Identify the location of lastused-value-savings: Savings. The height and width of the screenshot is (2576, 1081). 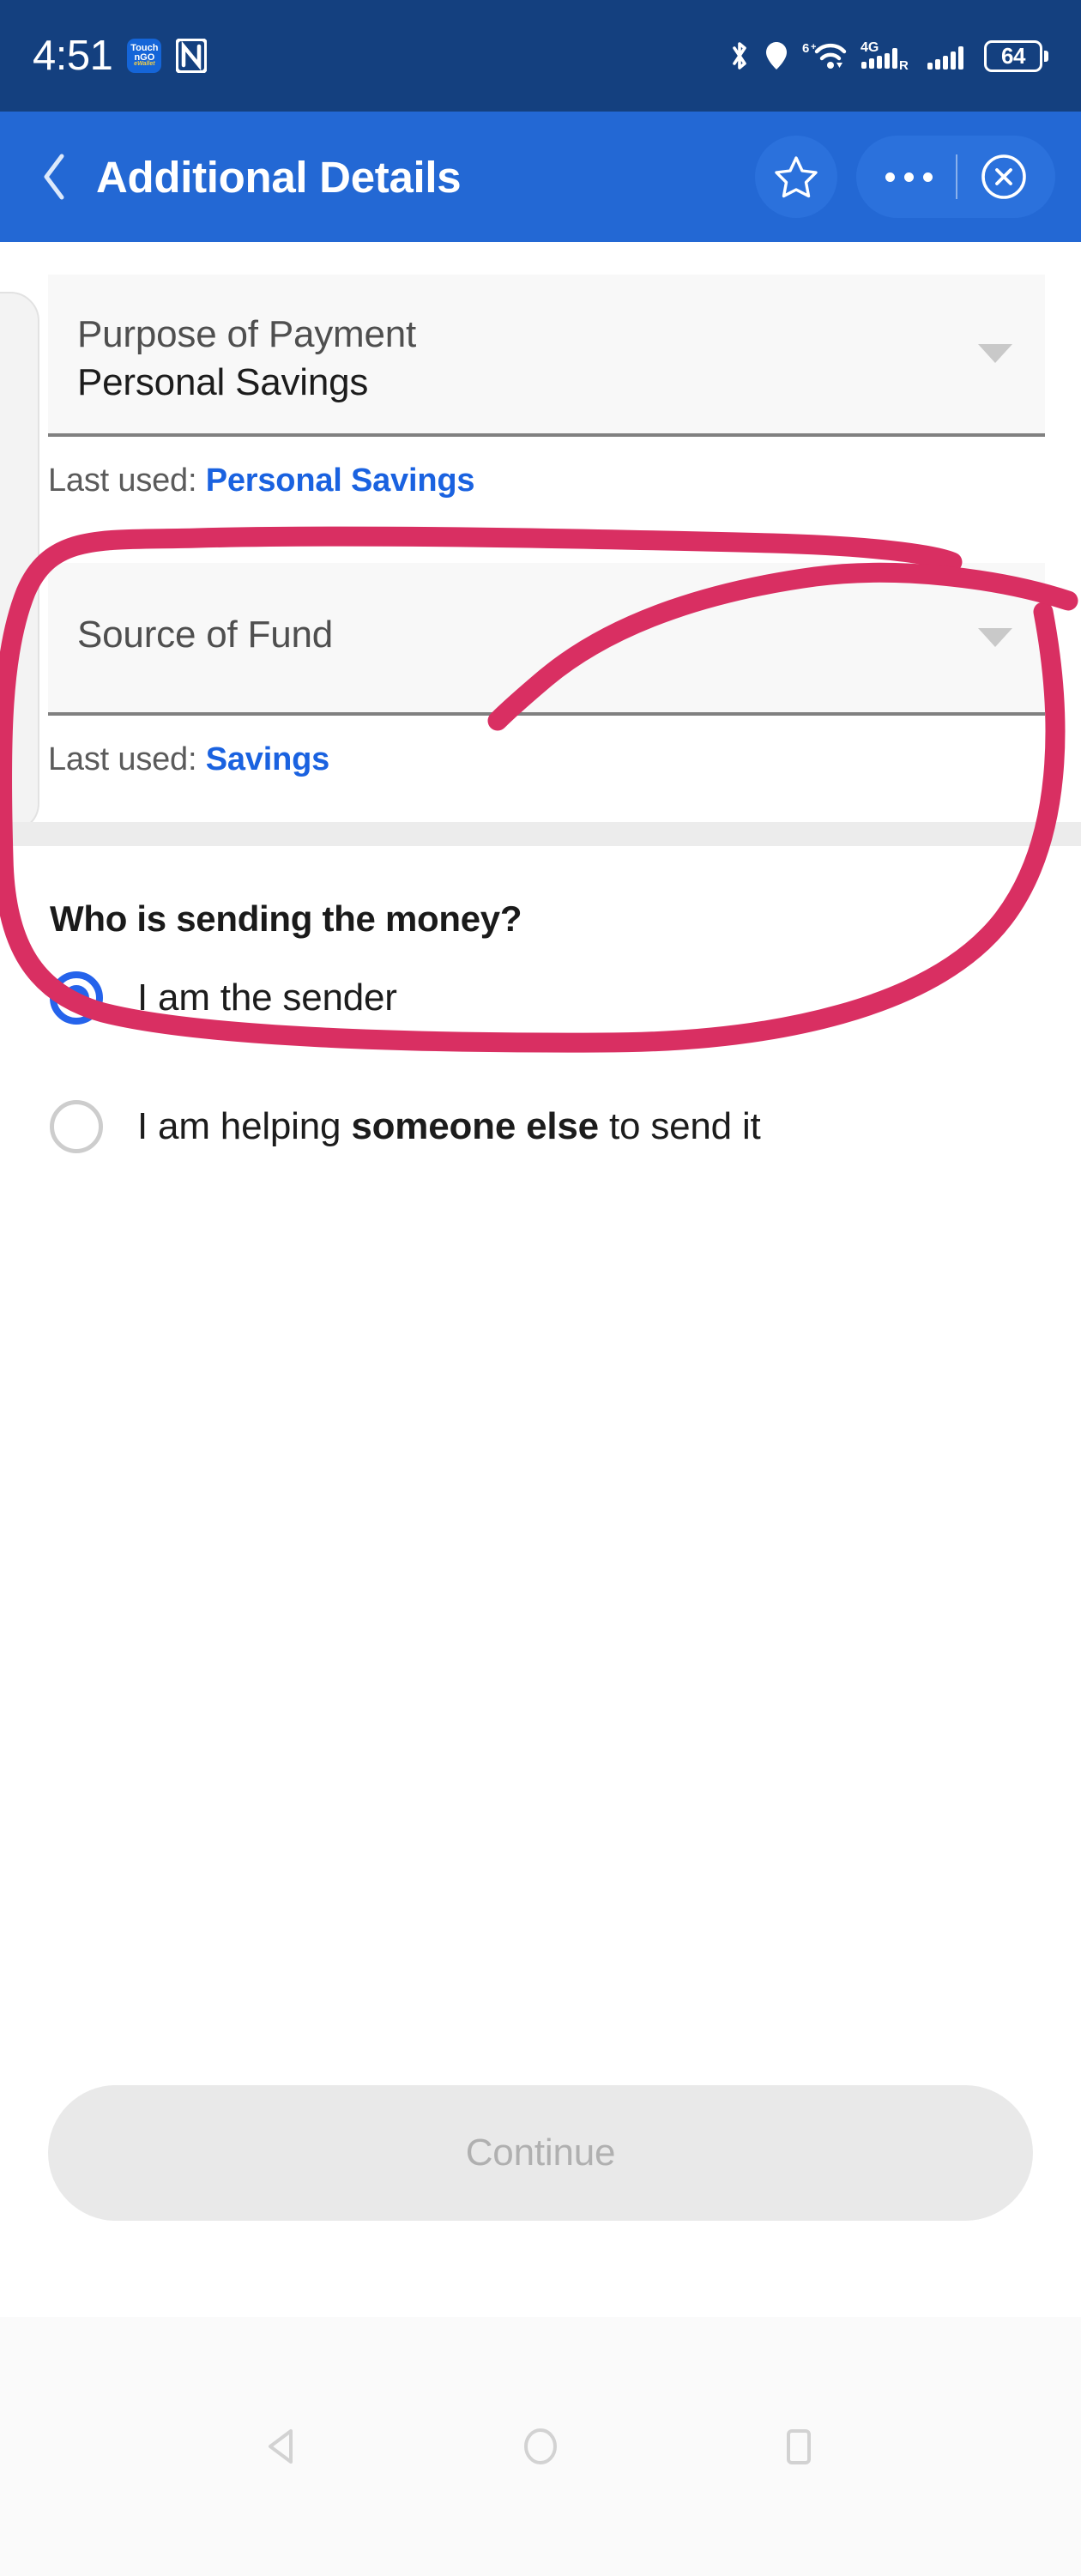
(268, 759).